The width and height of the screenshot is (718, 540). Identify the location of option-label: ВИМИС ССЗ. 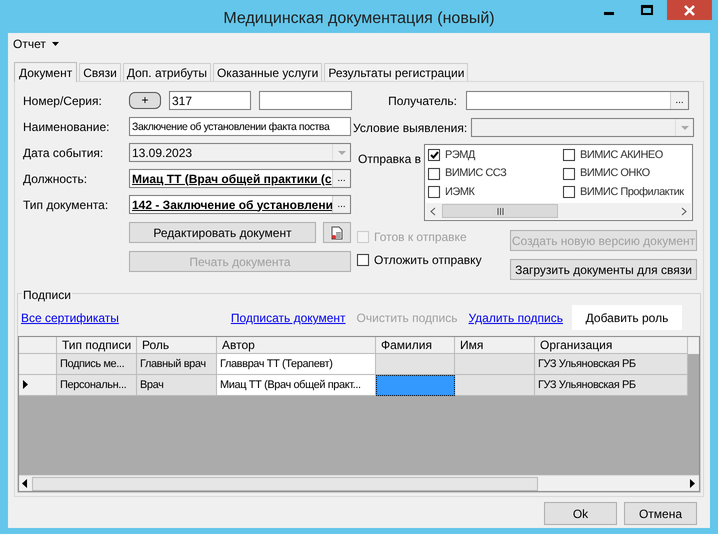
(475, 174).